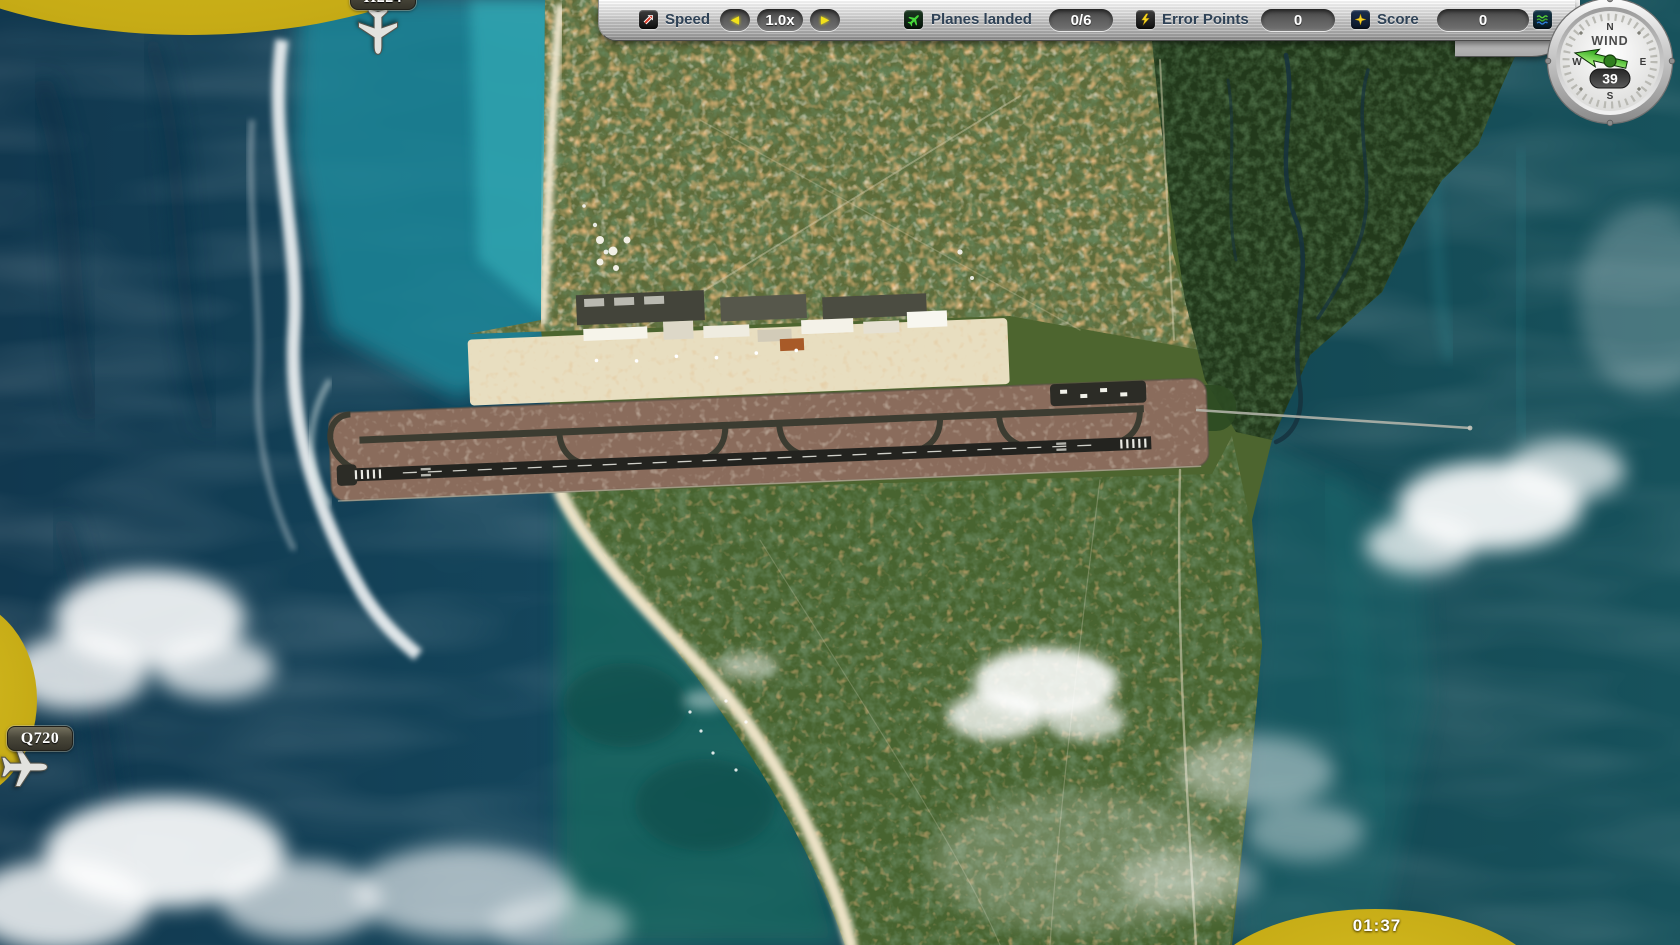 This screenshot has height=945, width=1680. I want to click on aircraft-h224, so click(378, 31).